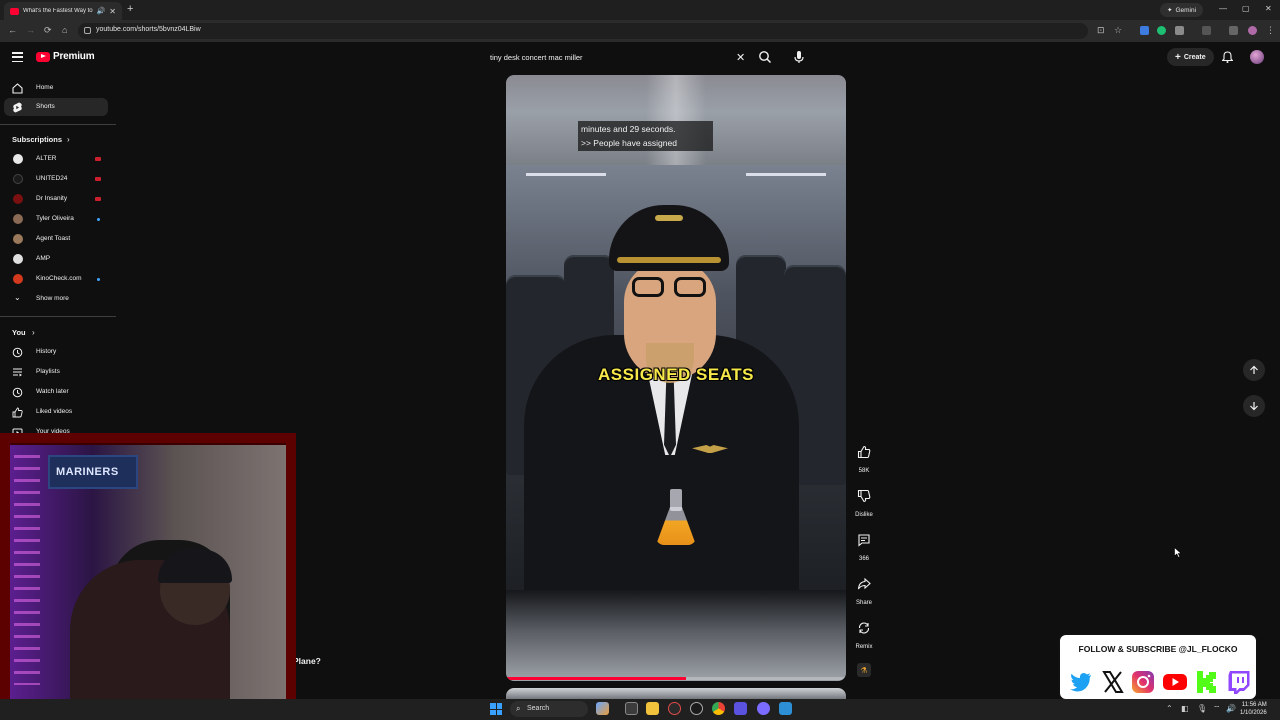 This screenshot has width=1280, height=720. I want to click on browser-menu-icon: ⋮, so click(1270, 30).